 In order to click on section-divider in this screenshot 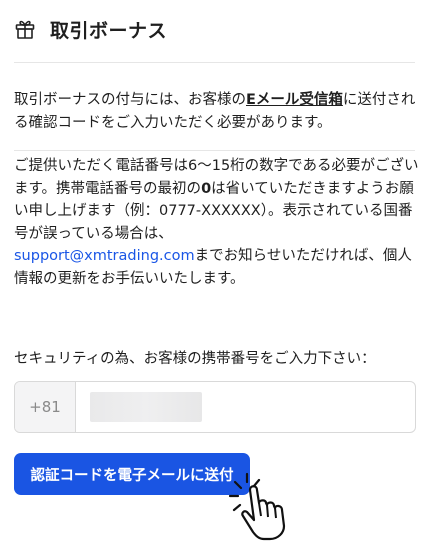, I will do `click(214, 150)`.